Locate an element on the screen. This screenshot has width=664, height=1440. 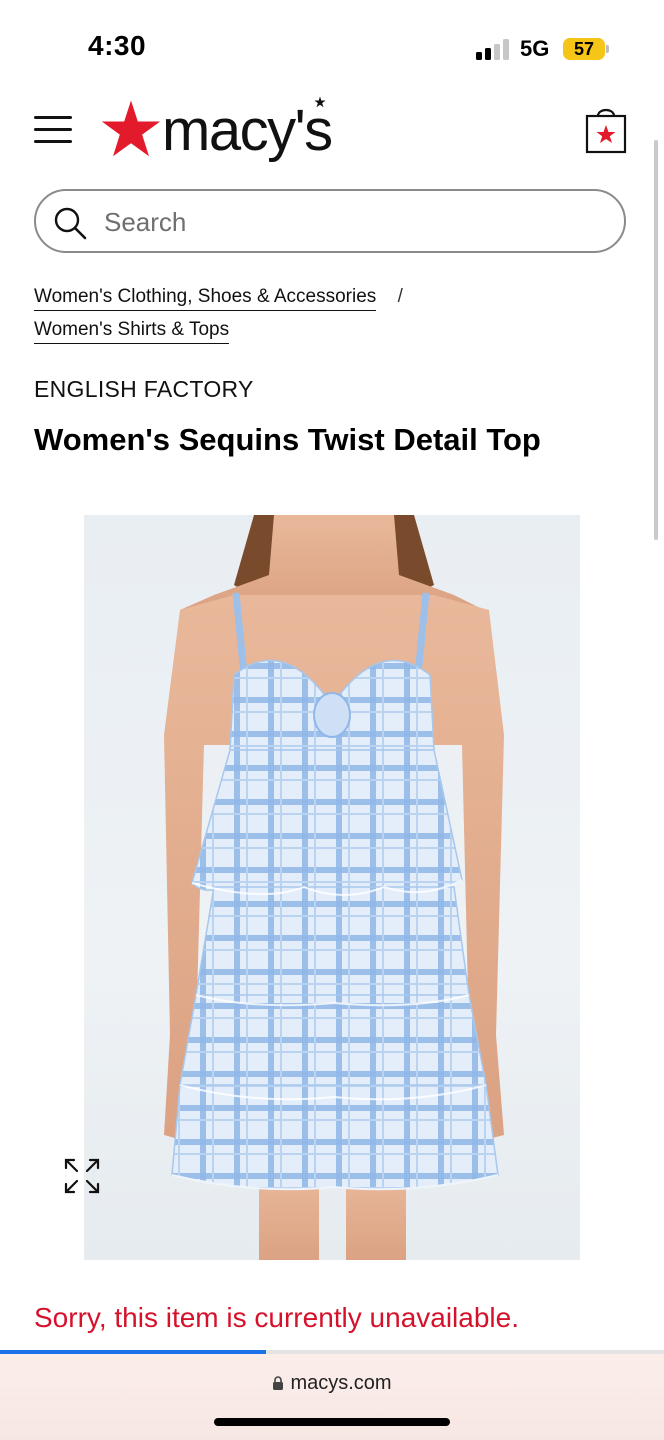
url-display: macys.com is located at coordinates (332, 1383).